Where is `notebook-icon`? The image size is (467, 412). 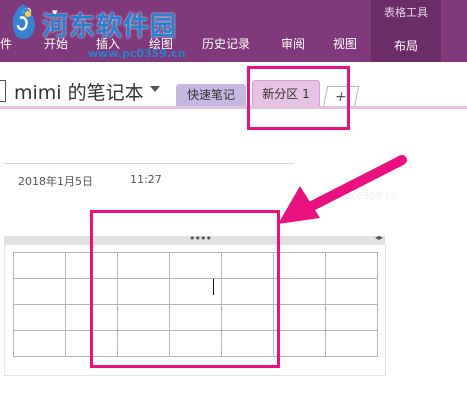 notebook-icon is located at coordinates (3, 91).